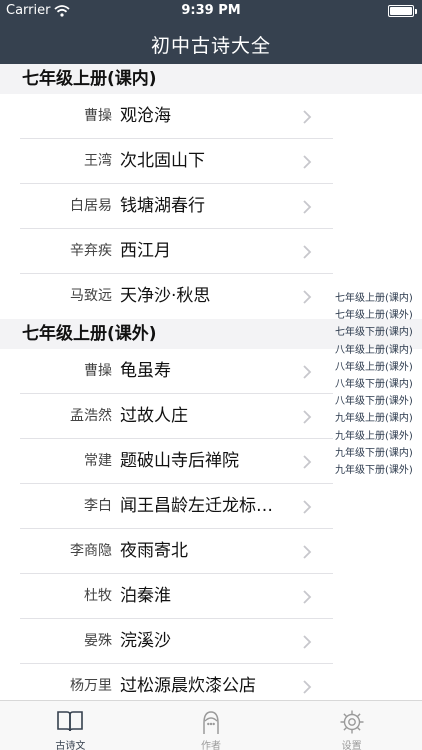 This screenshot has width=422, height=750. Describe the element at coordinates (211, 745) in the screenshot. I see `tab-label: 作者` at that location.